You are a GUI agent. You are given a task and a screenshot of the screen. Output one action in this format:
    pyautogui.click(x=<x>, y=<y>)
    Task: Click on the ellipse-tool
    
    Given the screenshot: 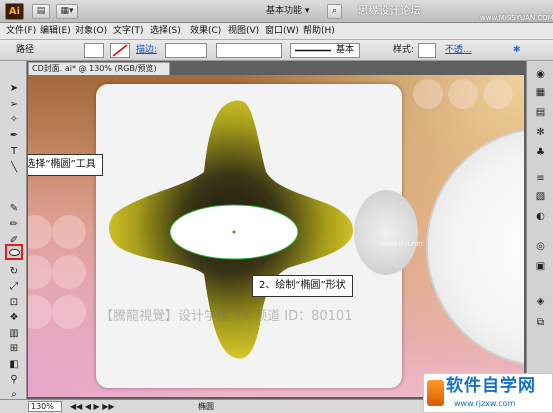 What is the action you would take?
    pyautogui.click(x=14, y=252)
    